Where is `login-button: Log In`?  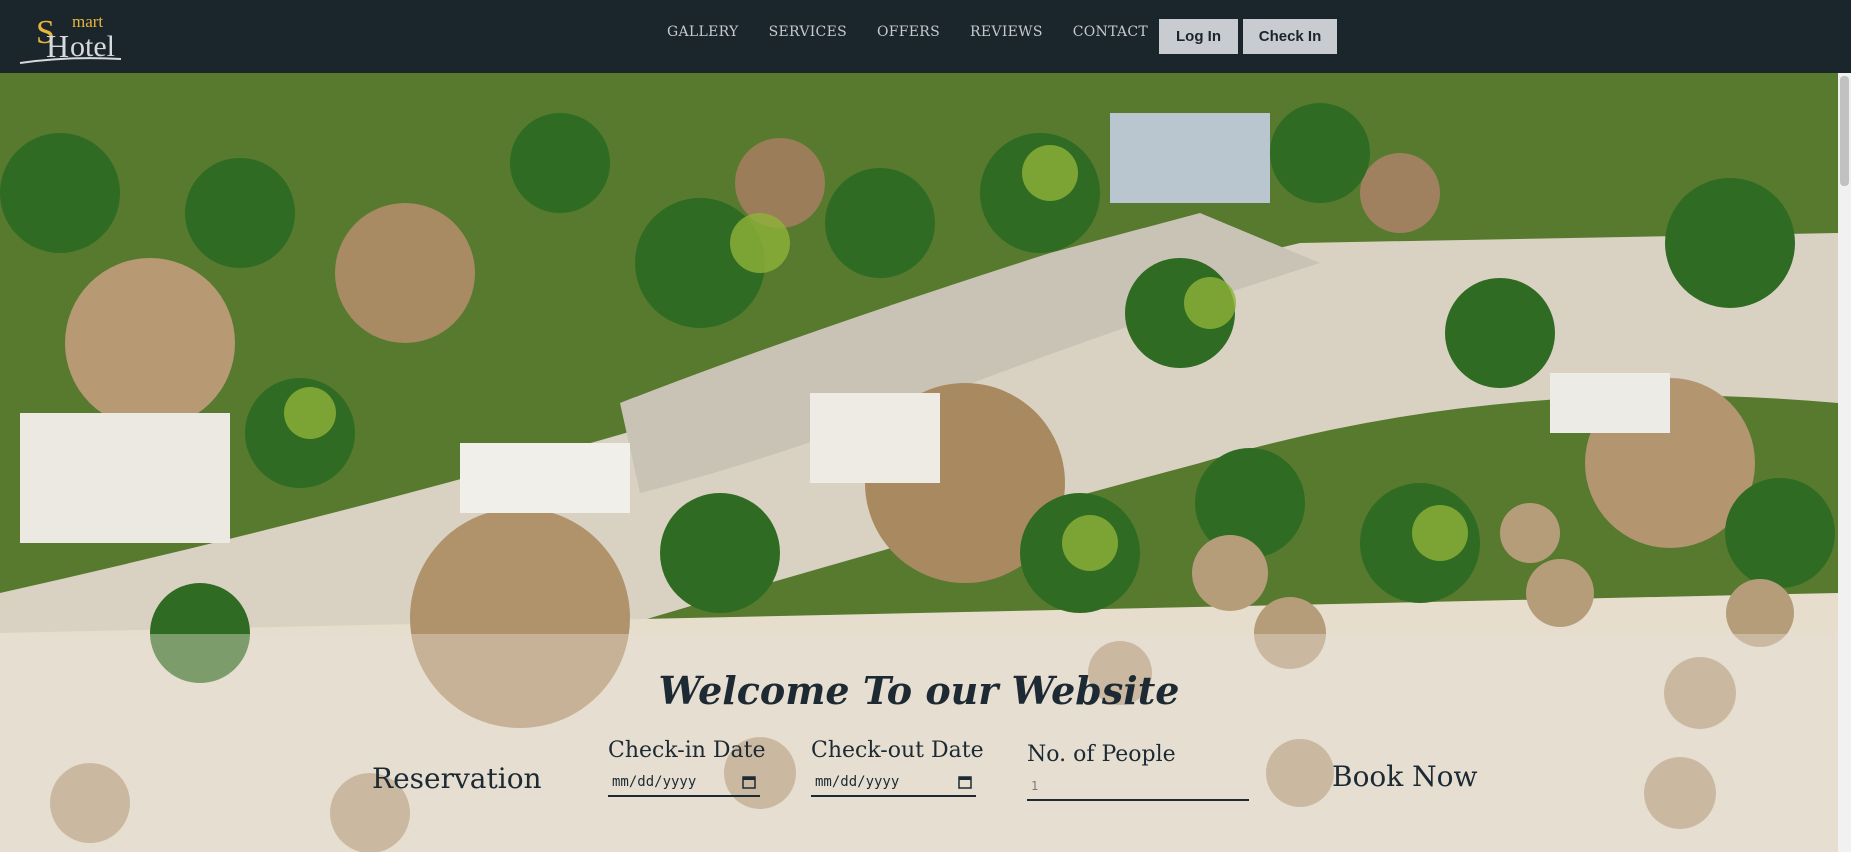 login-button: Log In is located at coordinates (1198, 36).